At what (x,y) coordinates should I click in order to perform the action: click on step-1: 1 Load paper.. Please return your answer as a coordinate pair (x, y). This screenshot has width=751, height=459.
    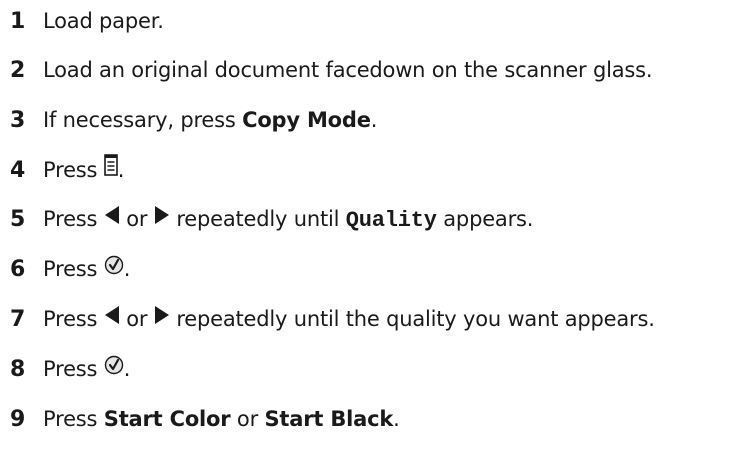
    Looking at the image, I should click on (82, 21).